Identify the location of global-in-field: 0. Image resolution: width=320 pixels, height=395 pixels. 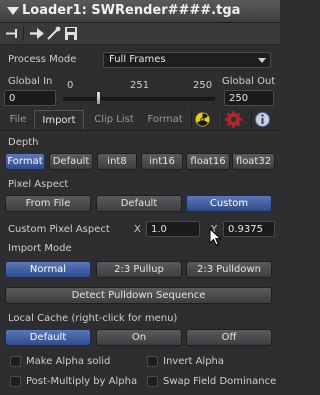
(30, 98).